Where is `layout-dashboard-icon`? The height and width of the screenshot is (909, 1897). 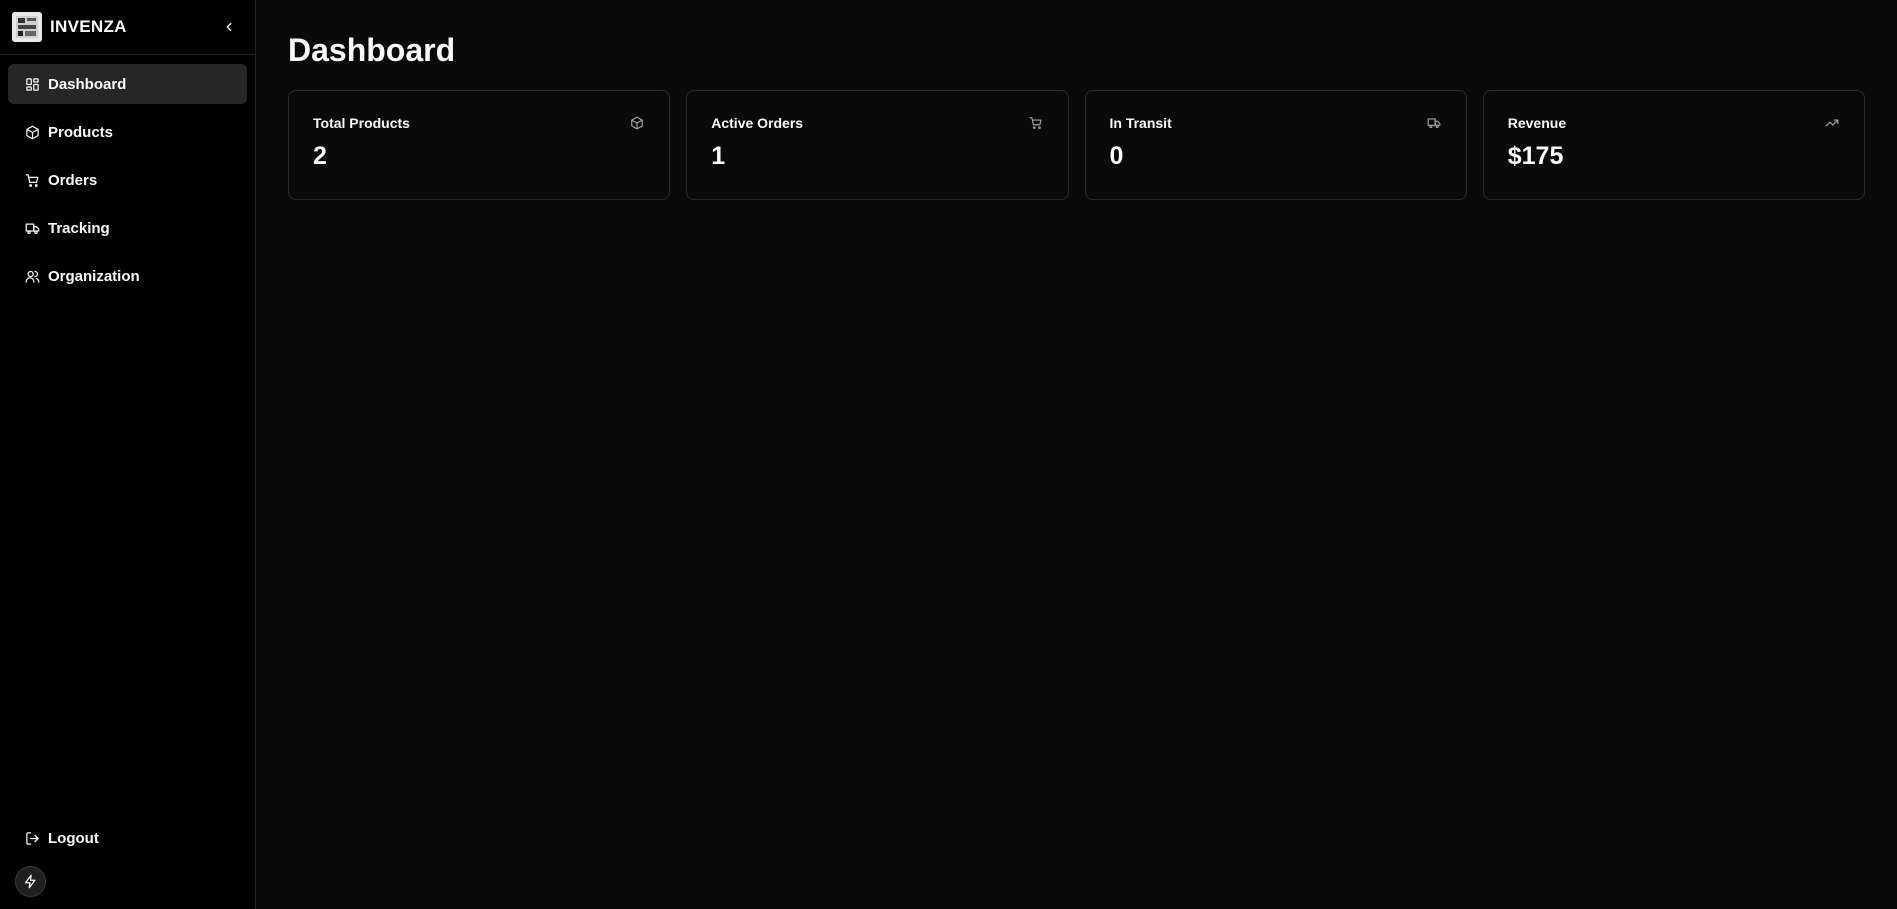 layout-dashboard-icon is located at coordinates (32, 84).